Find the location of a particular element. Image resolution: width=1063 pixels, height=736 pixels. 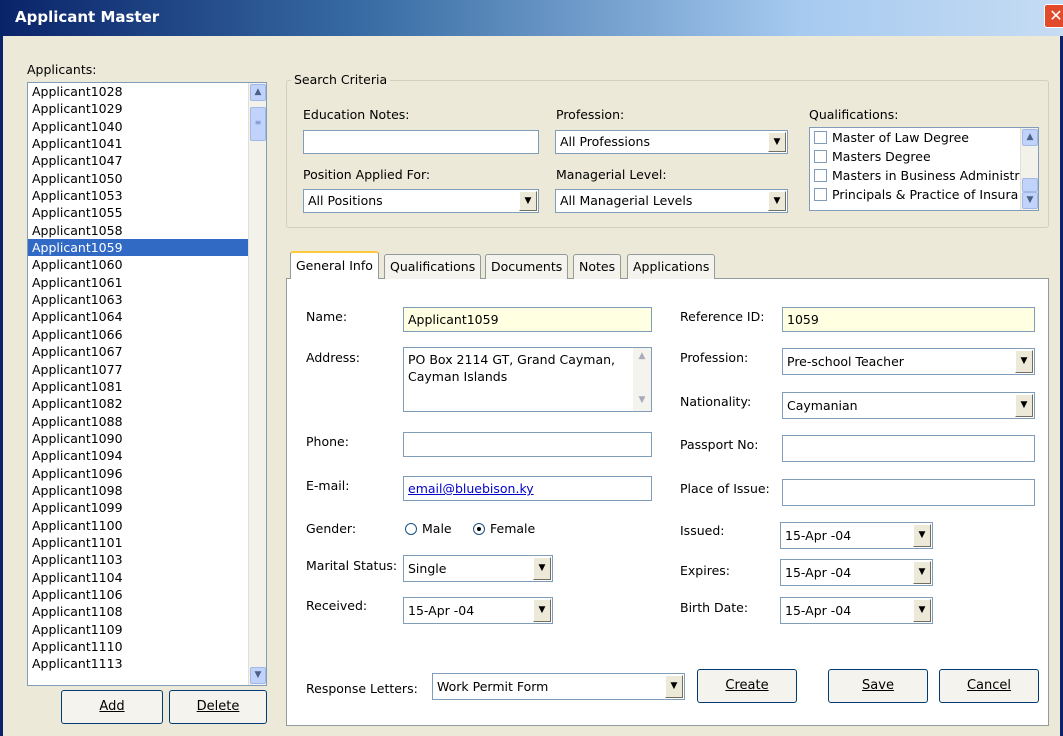

list-item: Applicant1100 is located at coordinates (147, 525).